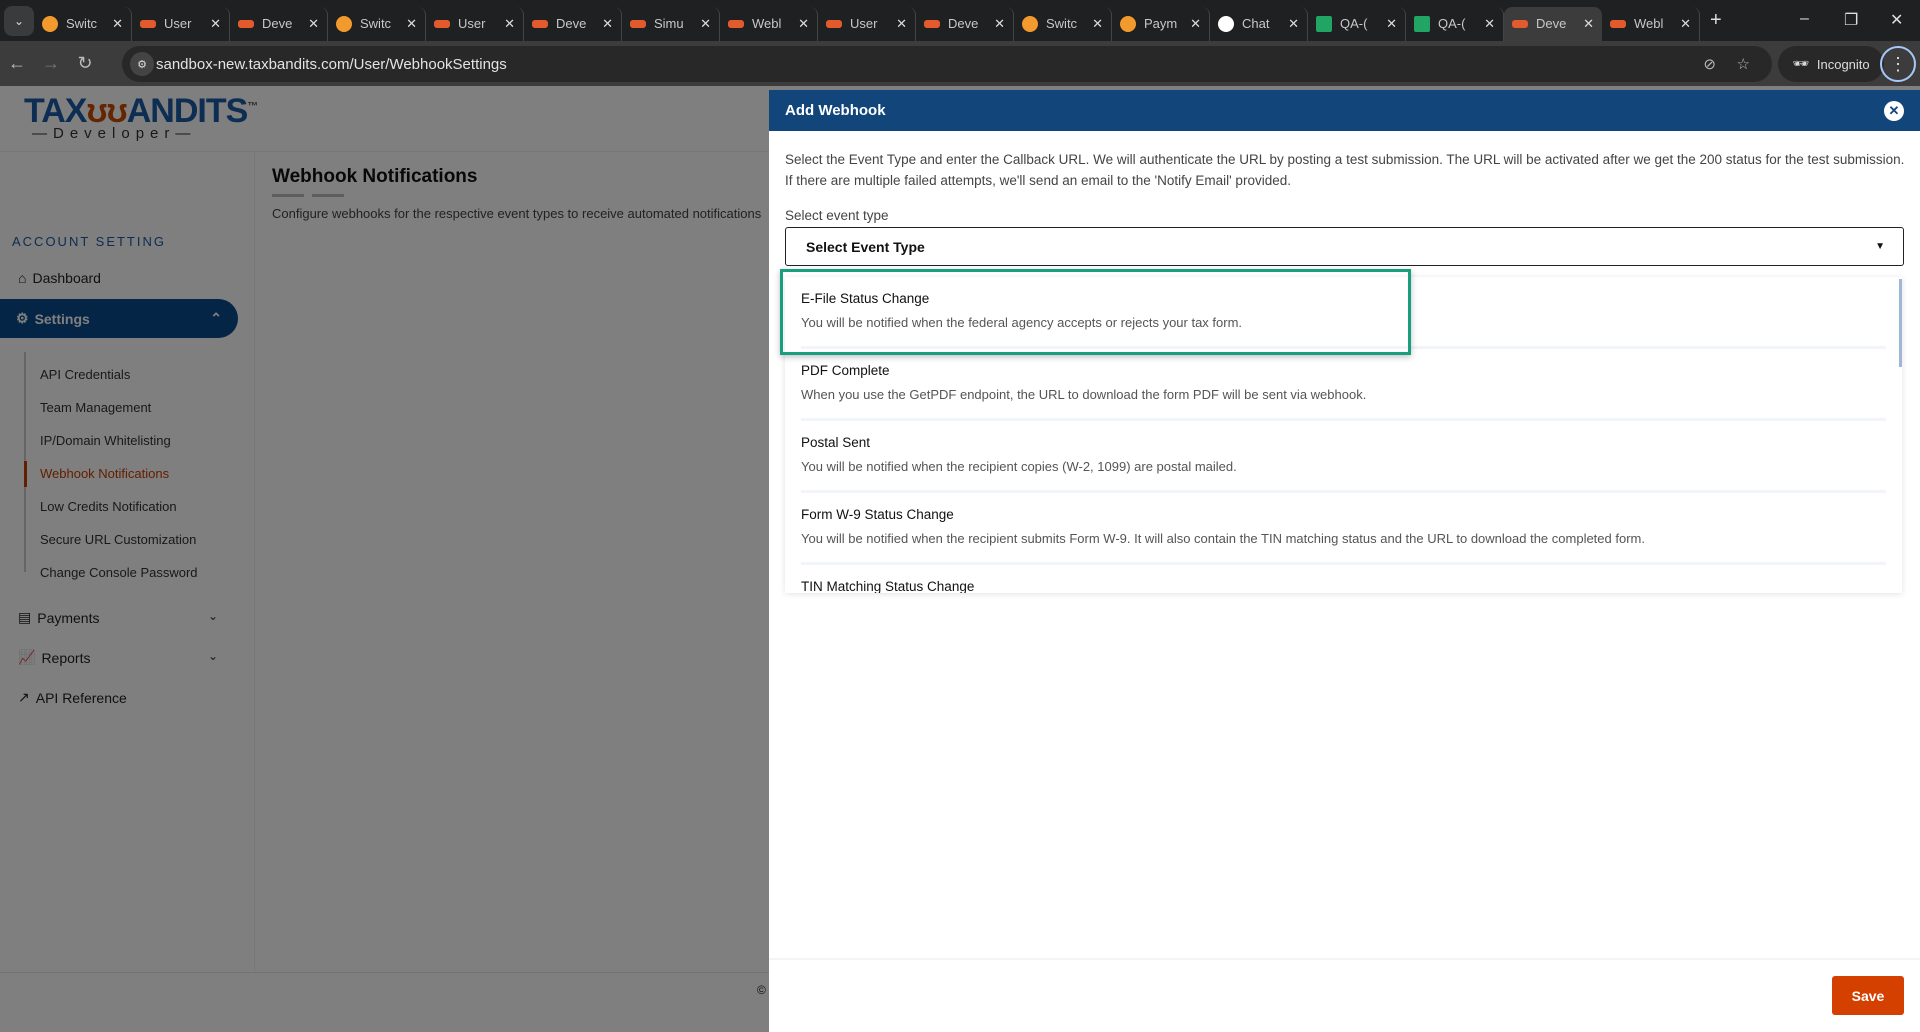 The height and width of the screenshot is (1032, 1920). Describe the element at coordinates (1743, 64) in the screenshot. I see `bookmark-star-icon: ☆` at that location.